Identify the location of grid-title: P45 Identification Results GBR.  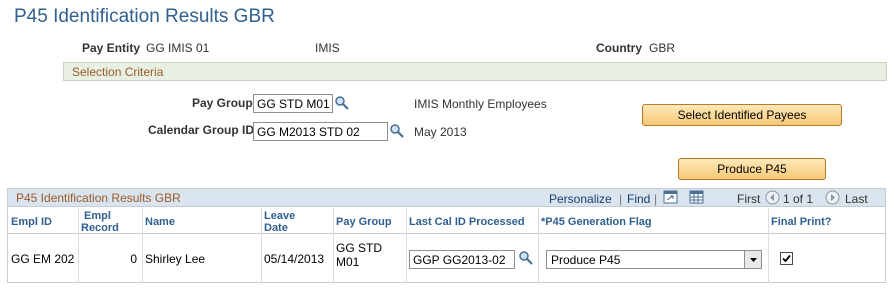
(98, 198).